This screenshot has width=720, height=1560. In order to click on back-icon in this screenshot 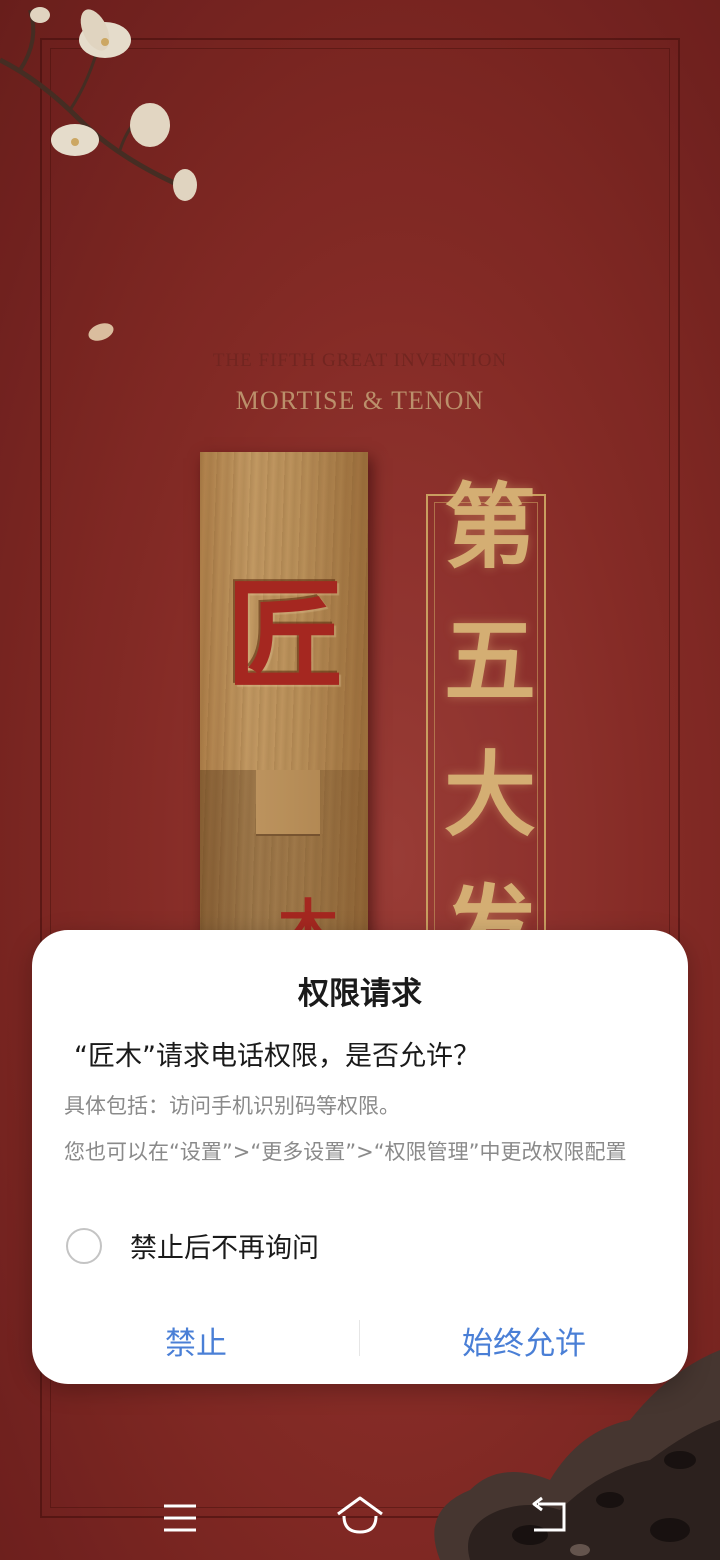, I will do `click(549, 1514)`.